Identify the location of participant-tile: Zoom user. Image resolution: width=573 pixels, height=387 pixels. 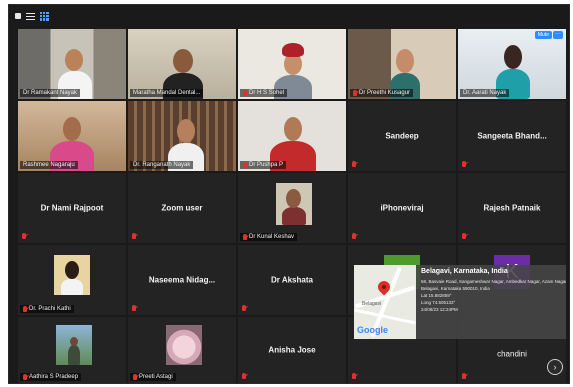
(182, 208).